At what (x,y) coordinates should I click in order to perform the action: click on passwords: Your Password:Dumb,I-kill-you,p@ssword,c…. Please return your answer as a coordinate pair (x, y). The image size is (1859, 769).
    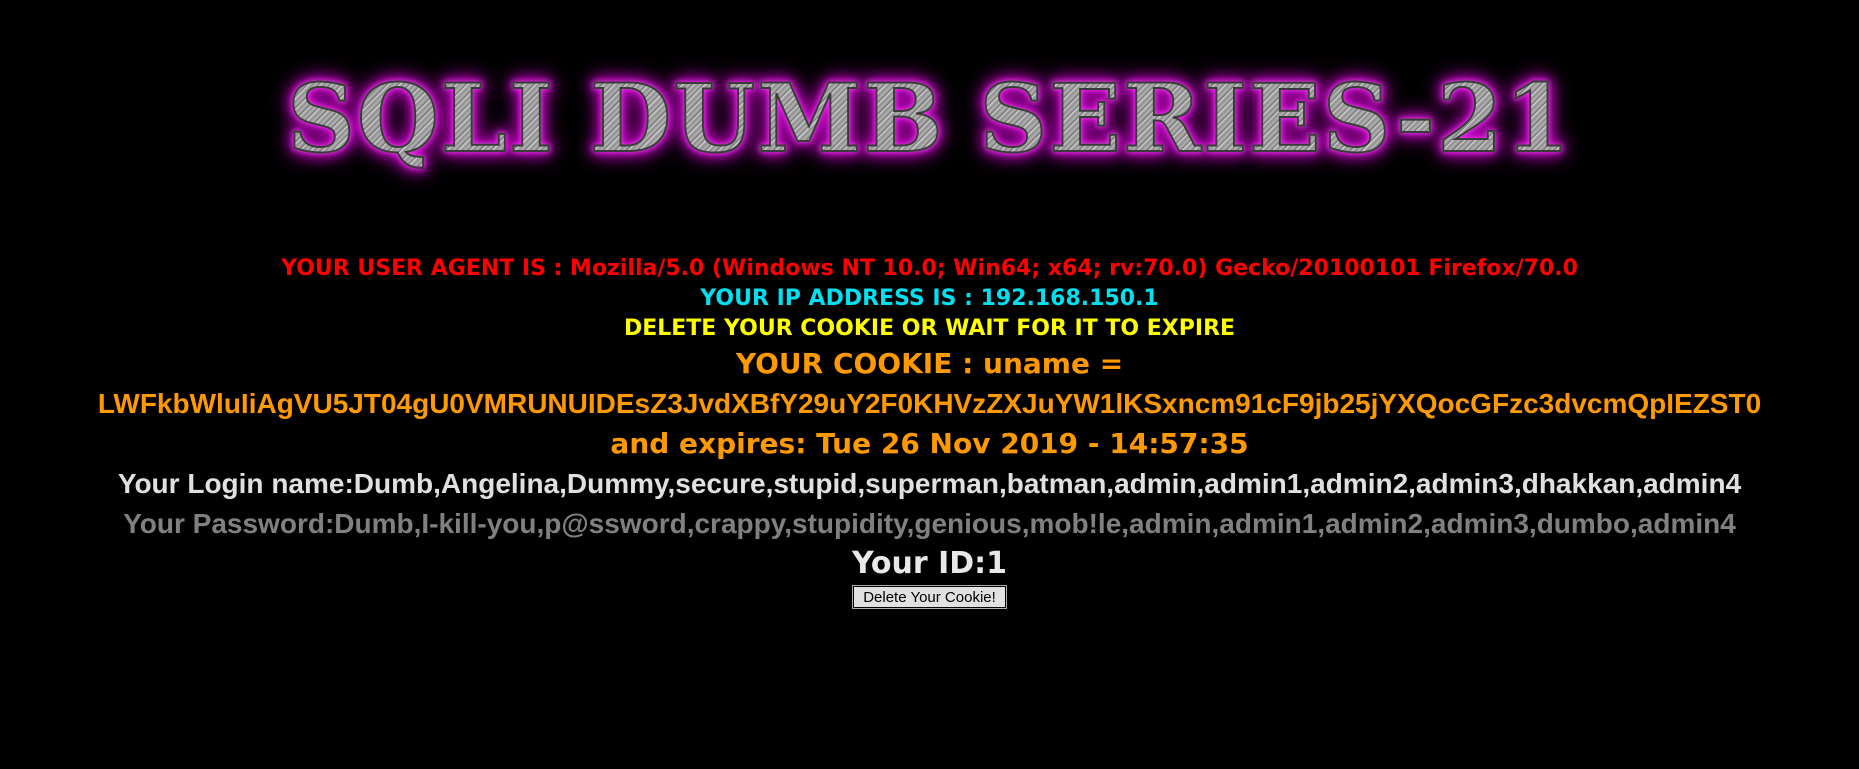
    Looking at the image, I should click on (929, 523).